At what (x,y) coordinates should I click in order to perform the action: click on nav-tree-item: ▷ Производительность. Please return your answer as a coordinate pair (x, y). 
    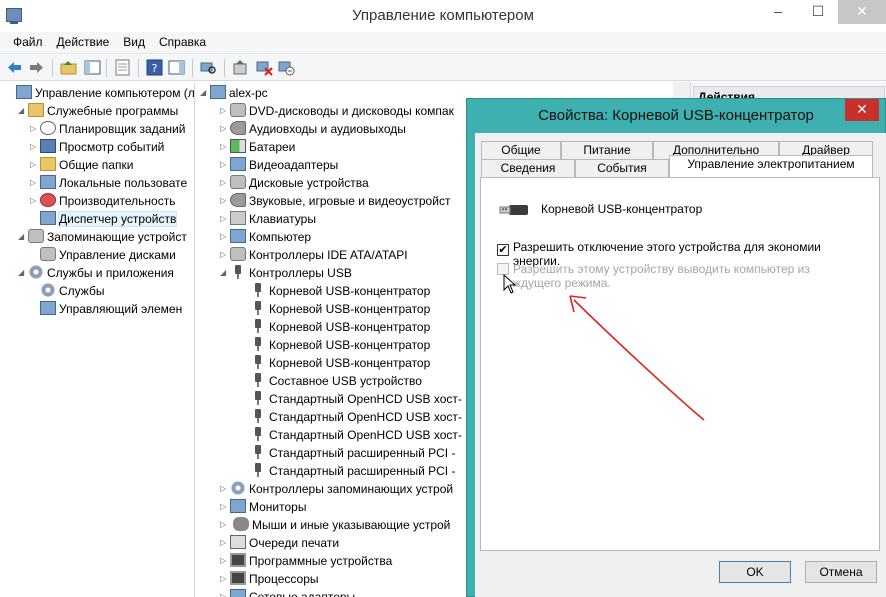
    Looking at the image, I should click on (102, 201).